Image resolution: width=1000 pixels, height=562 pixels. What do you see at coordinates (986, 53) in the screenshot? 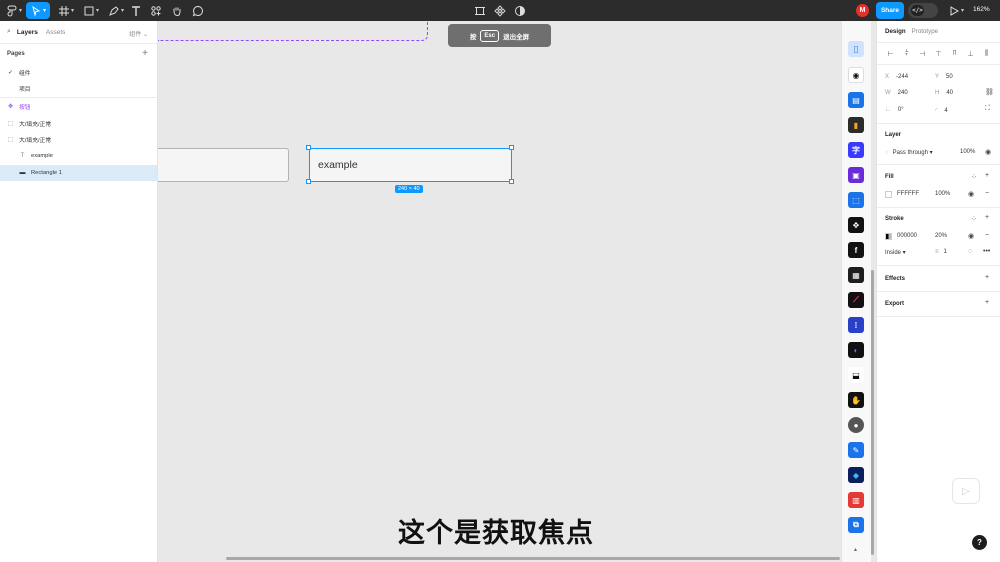
I see `distribute-icon: ⫼` at bounding box center [986, 53].